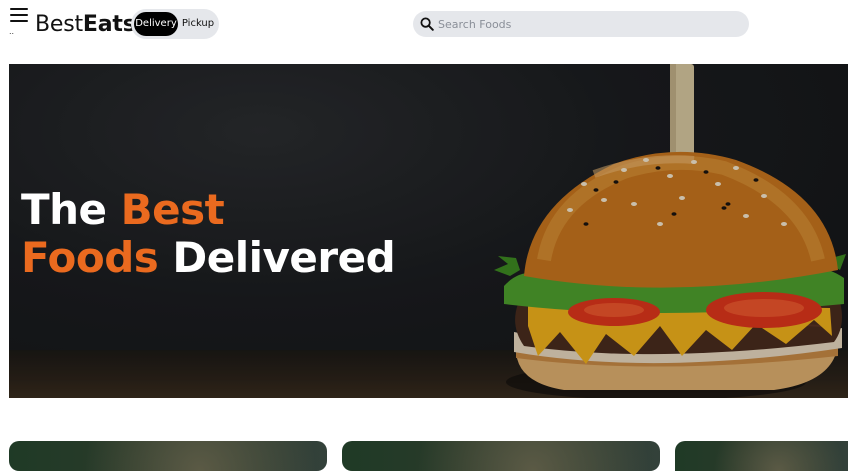 The height and width of the screenshot is (471, 848). I want to click on headline-line-1: The Best, so click(208, 210).